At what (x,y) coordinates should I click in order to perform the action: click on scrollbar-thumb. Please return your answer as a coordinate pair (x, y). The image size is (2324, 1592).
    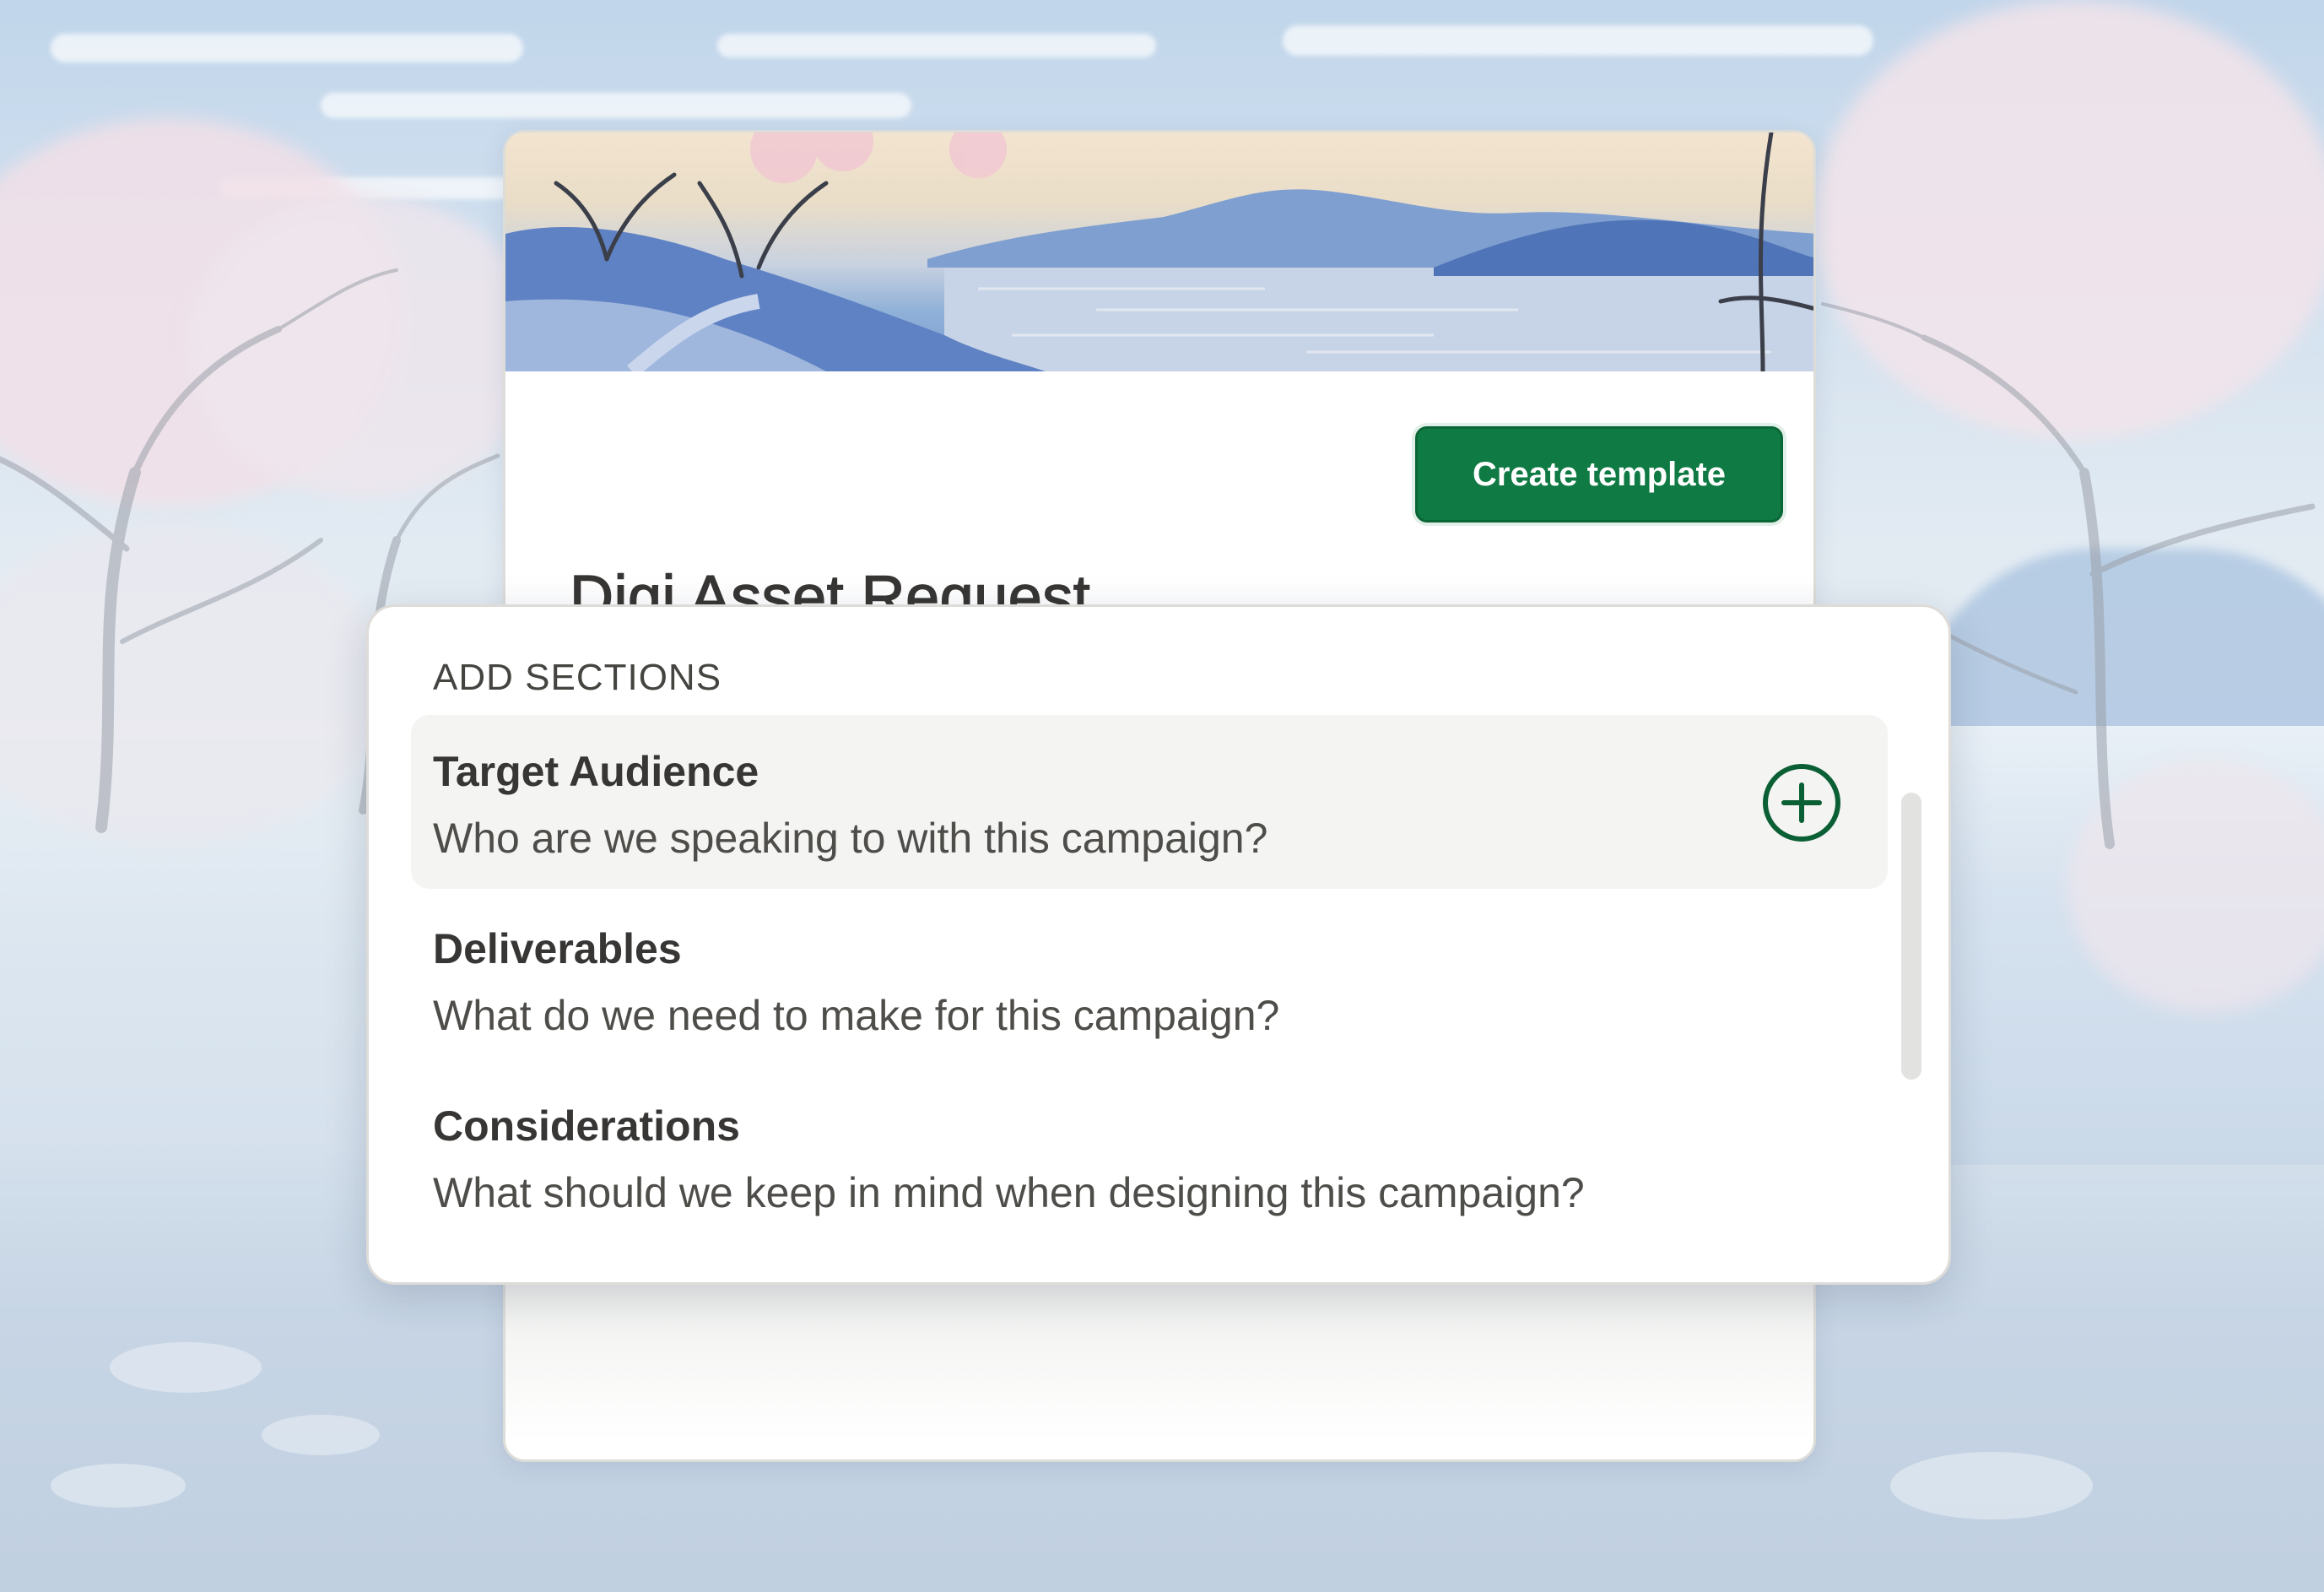
    Looking at the image, I should click on (1911, 936).